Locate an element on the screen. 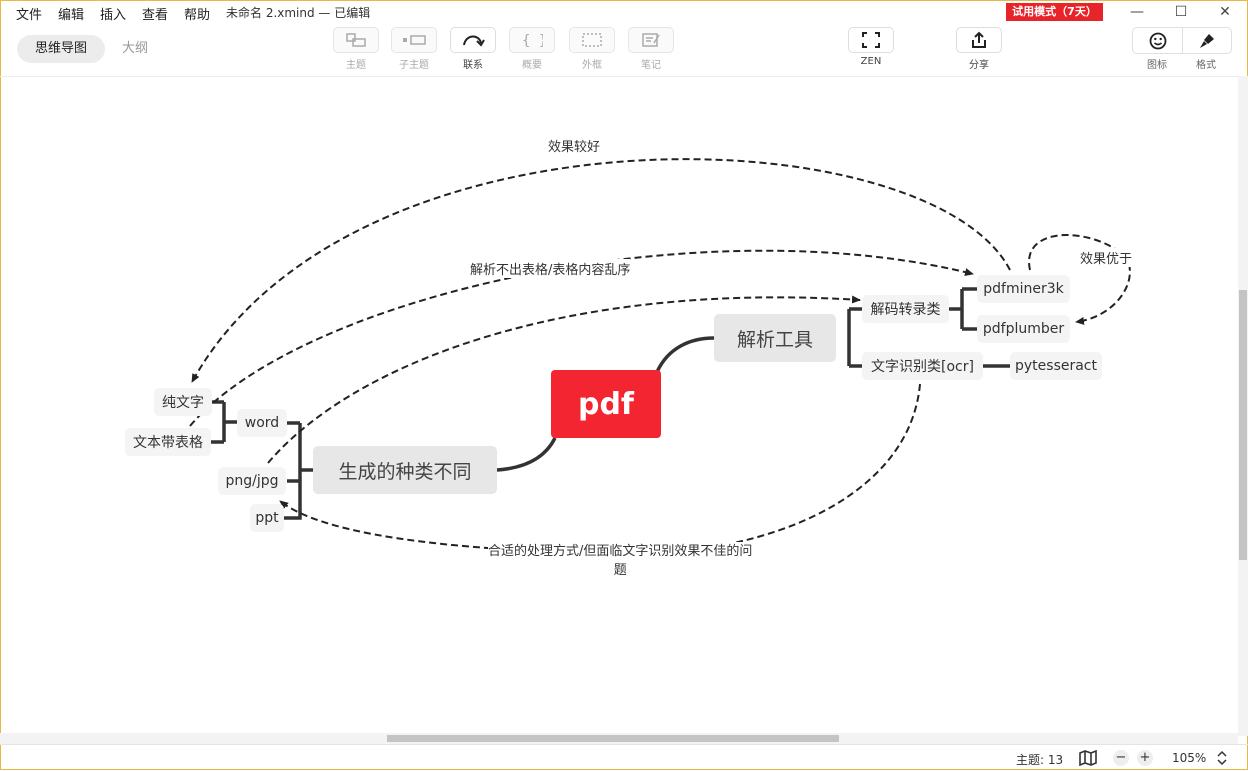  horizontal-scrollbar is located at coordinates (619, 738).